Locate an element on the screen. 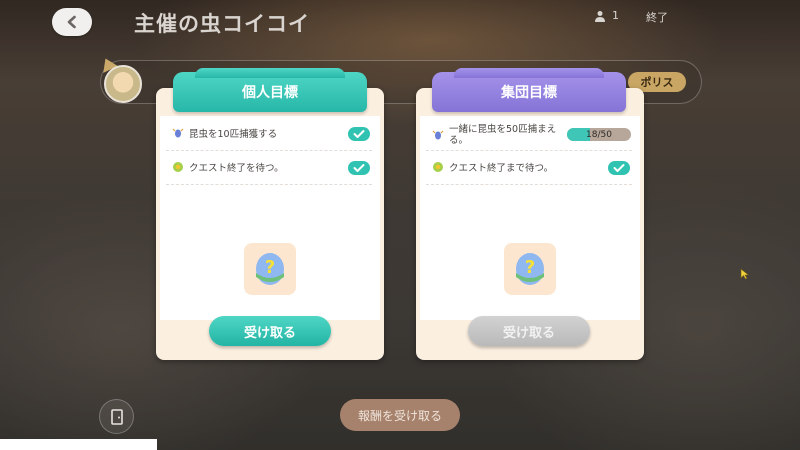  exit-button is located at coordinates (116, 416).